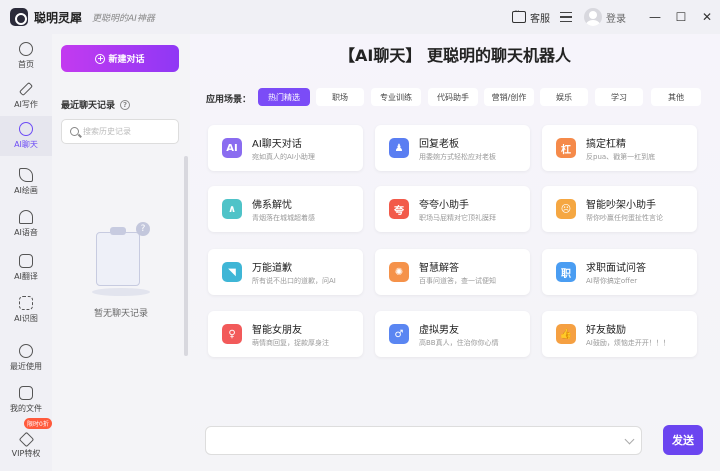  Describe the element at coordinates (457, 157) in the screenshot. I see `scenario-desc: 用委婉方式轻松应对老板` at that location.